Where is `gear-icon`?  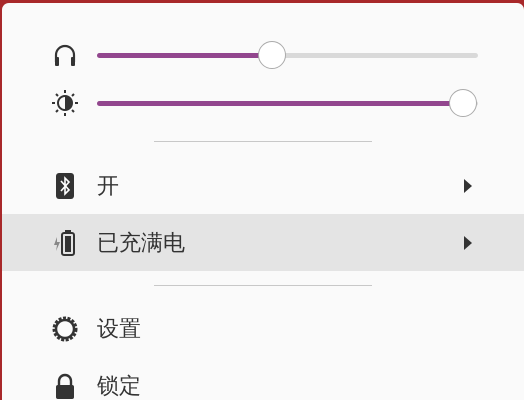
gear-icon is located at coordinates (65, 328).